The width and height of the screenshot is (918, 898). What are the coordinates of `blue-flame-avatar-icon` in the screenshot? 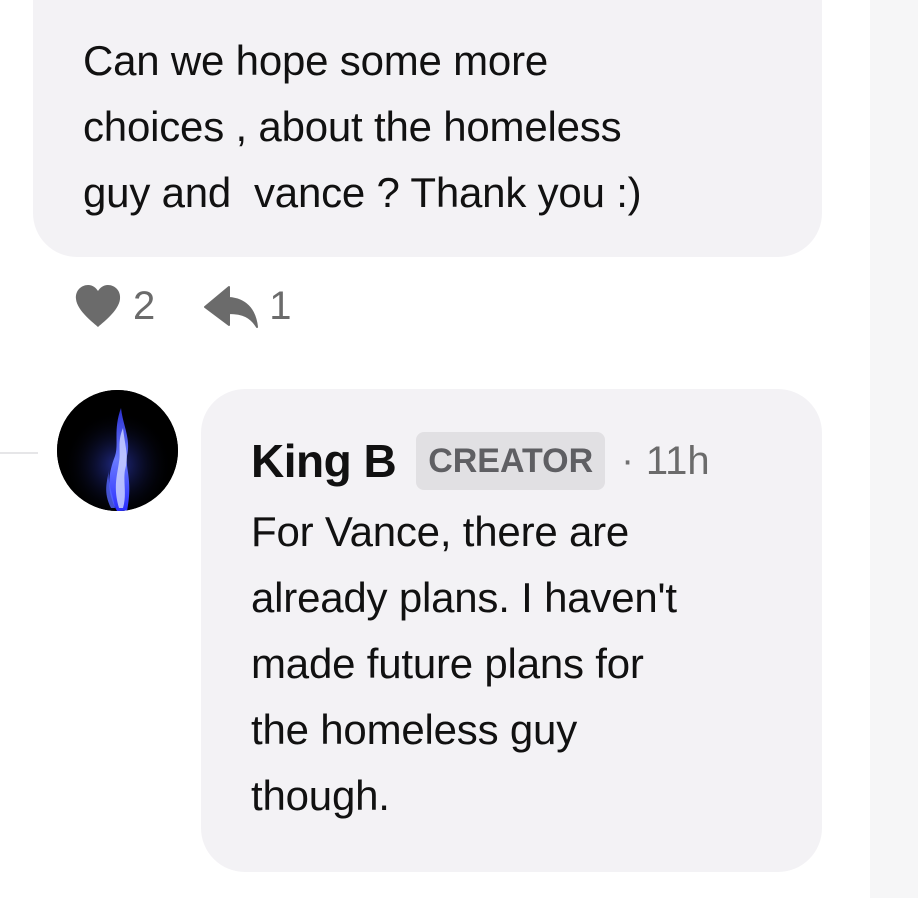 It's located at (117, 450).